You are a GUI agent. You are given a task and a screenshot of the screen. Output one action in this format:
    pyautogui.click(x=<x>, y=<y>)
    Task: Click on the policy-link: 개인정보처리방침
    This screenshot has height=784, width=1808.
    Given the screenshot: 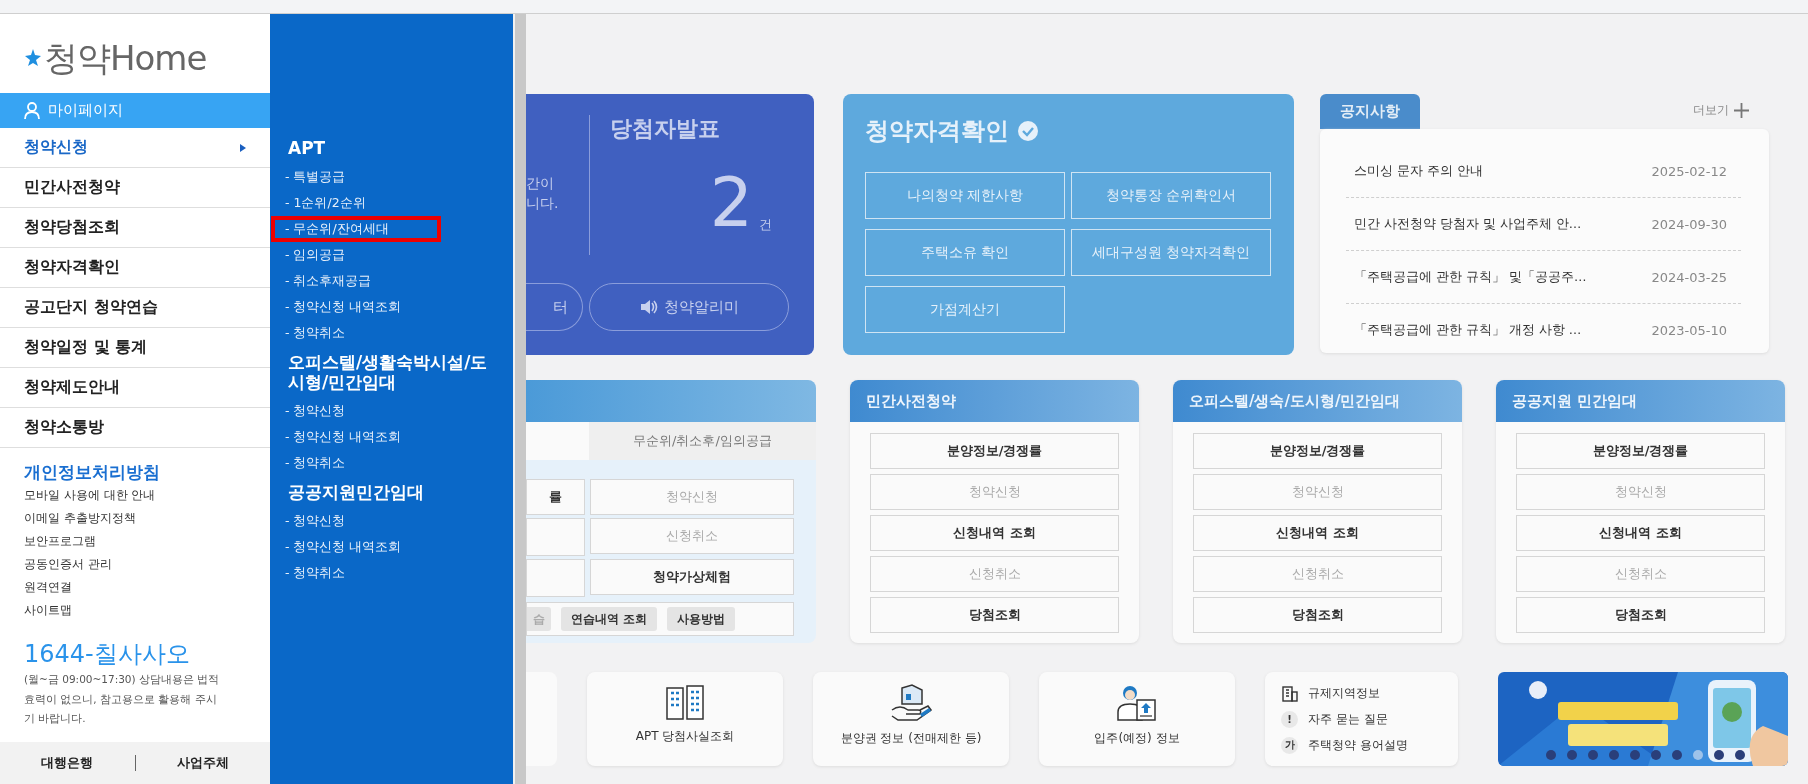 What is the action you would take?
    pyautogui.click(x=135, y=466)
    